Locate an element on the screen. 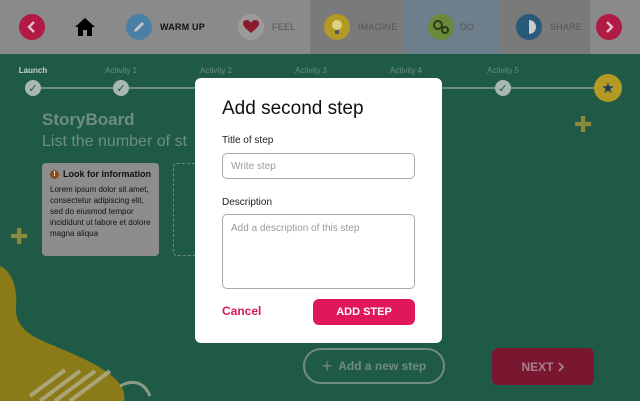  description-label: Description is located at coordinates (247, 202).